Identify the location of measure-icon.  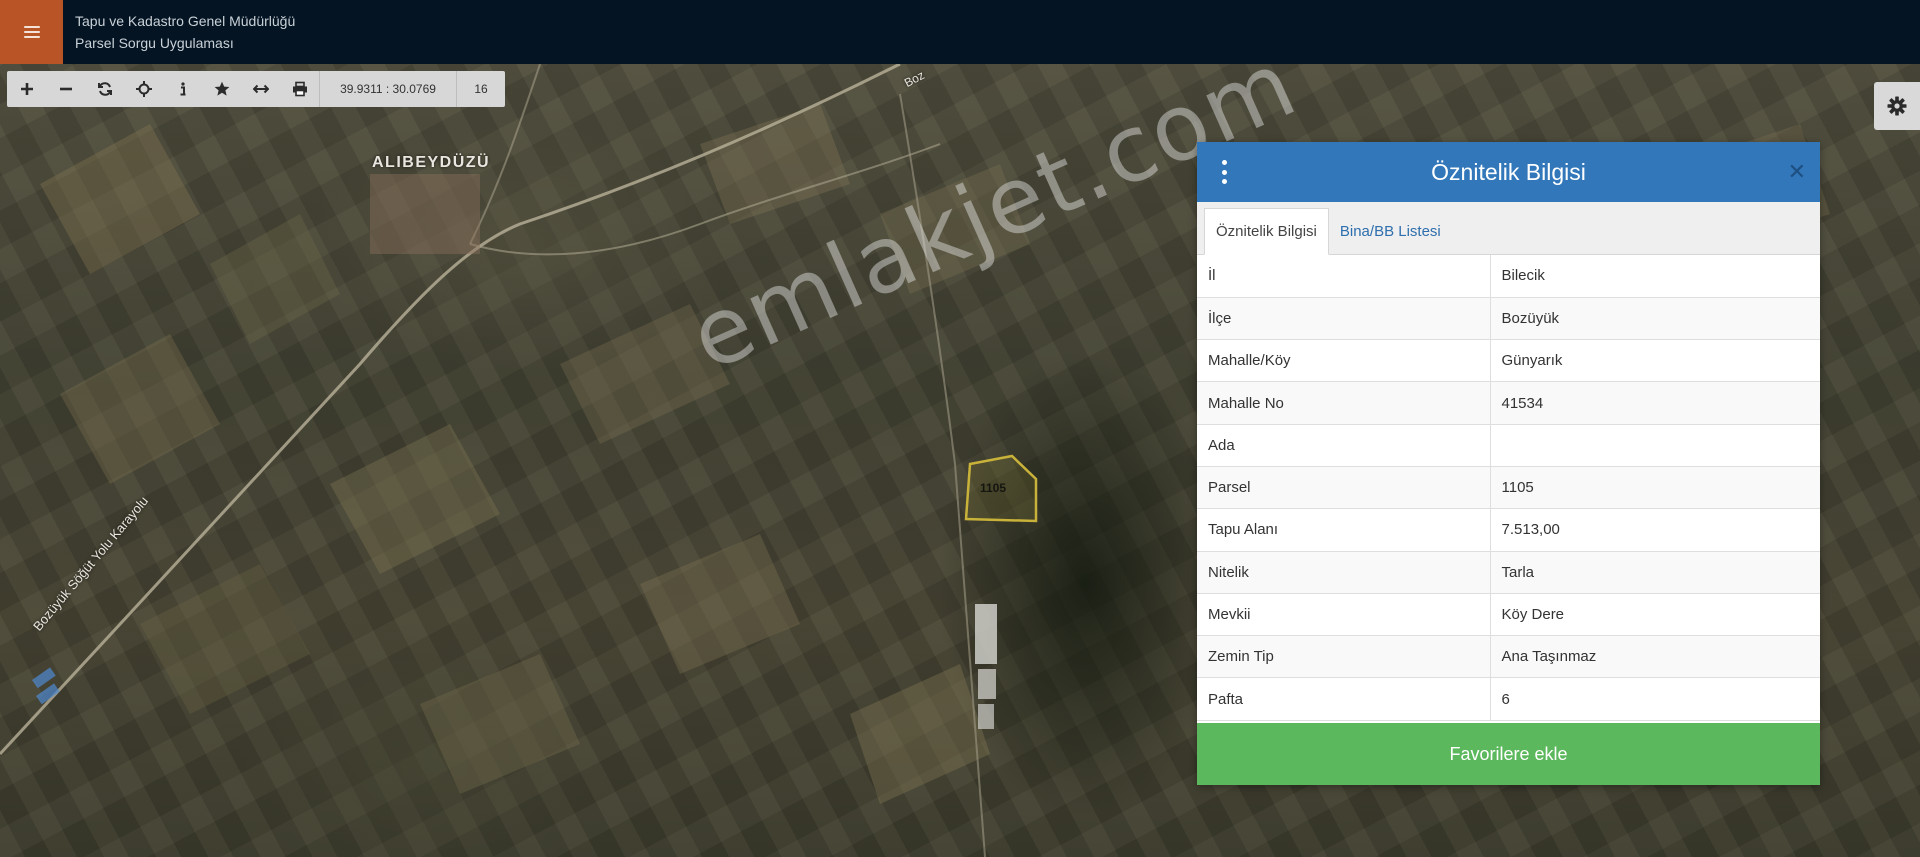
(260, 89).